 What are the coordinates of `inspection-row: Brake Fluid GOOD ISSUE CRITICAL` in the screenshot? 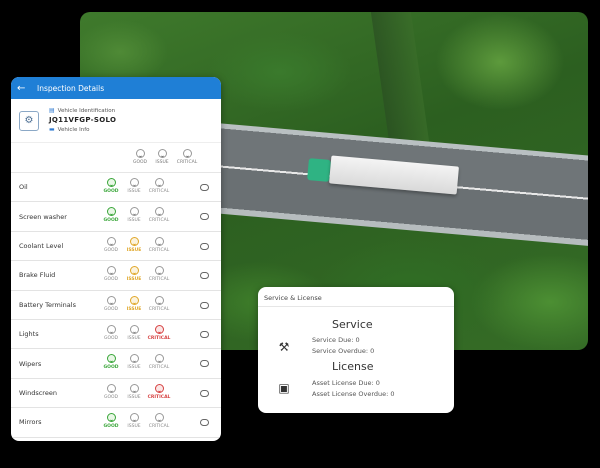 It's located at (116, 276).